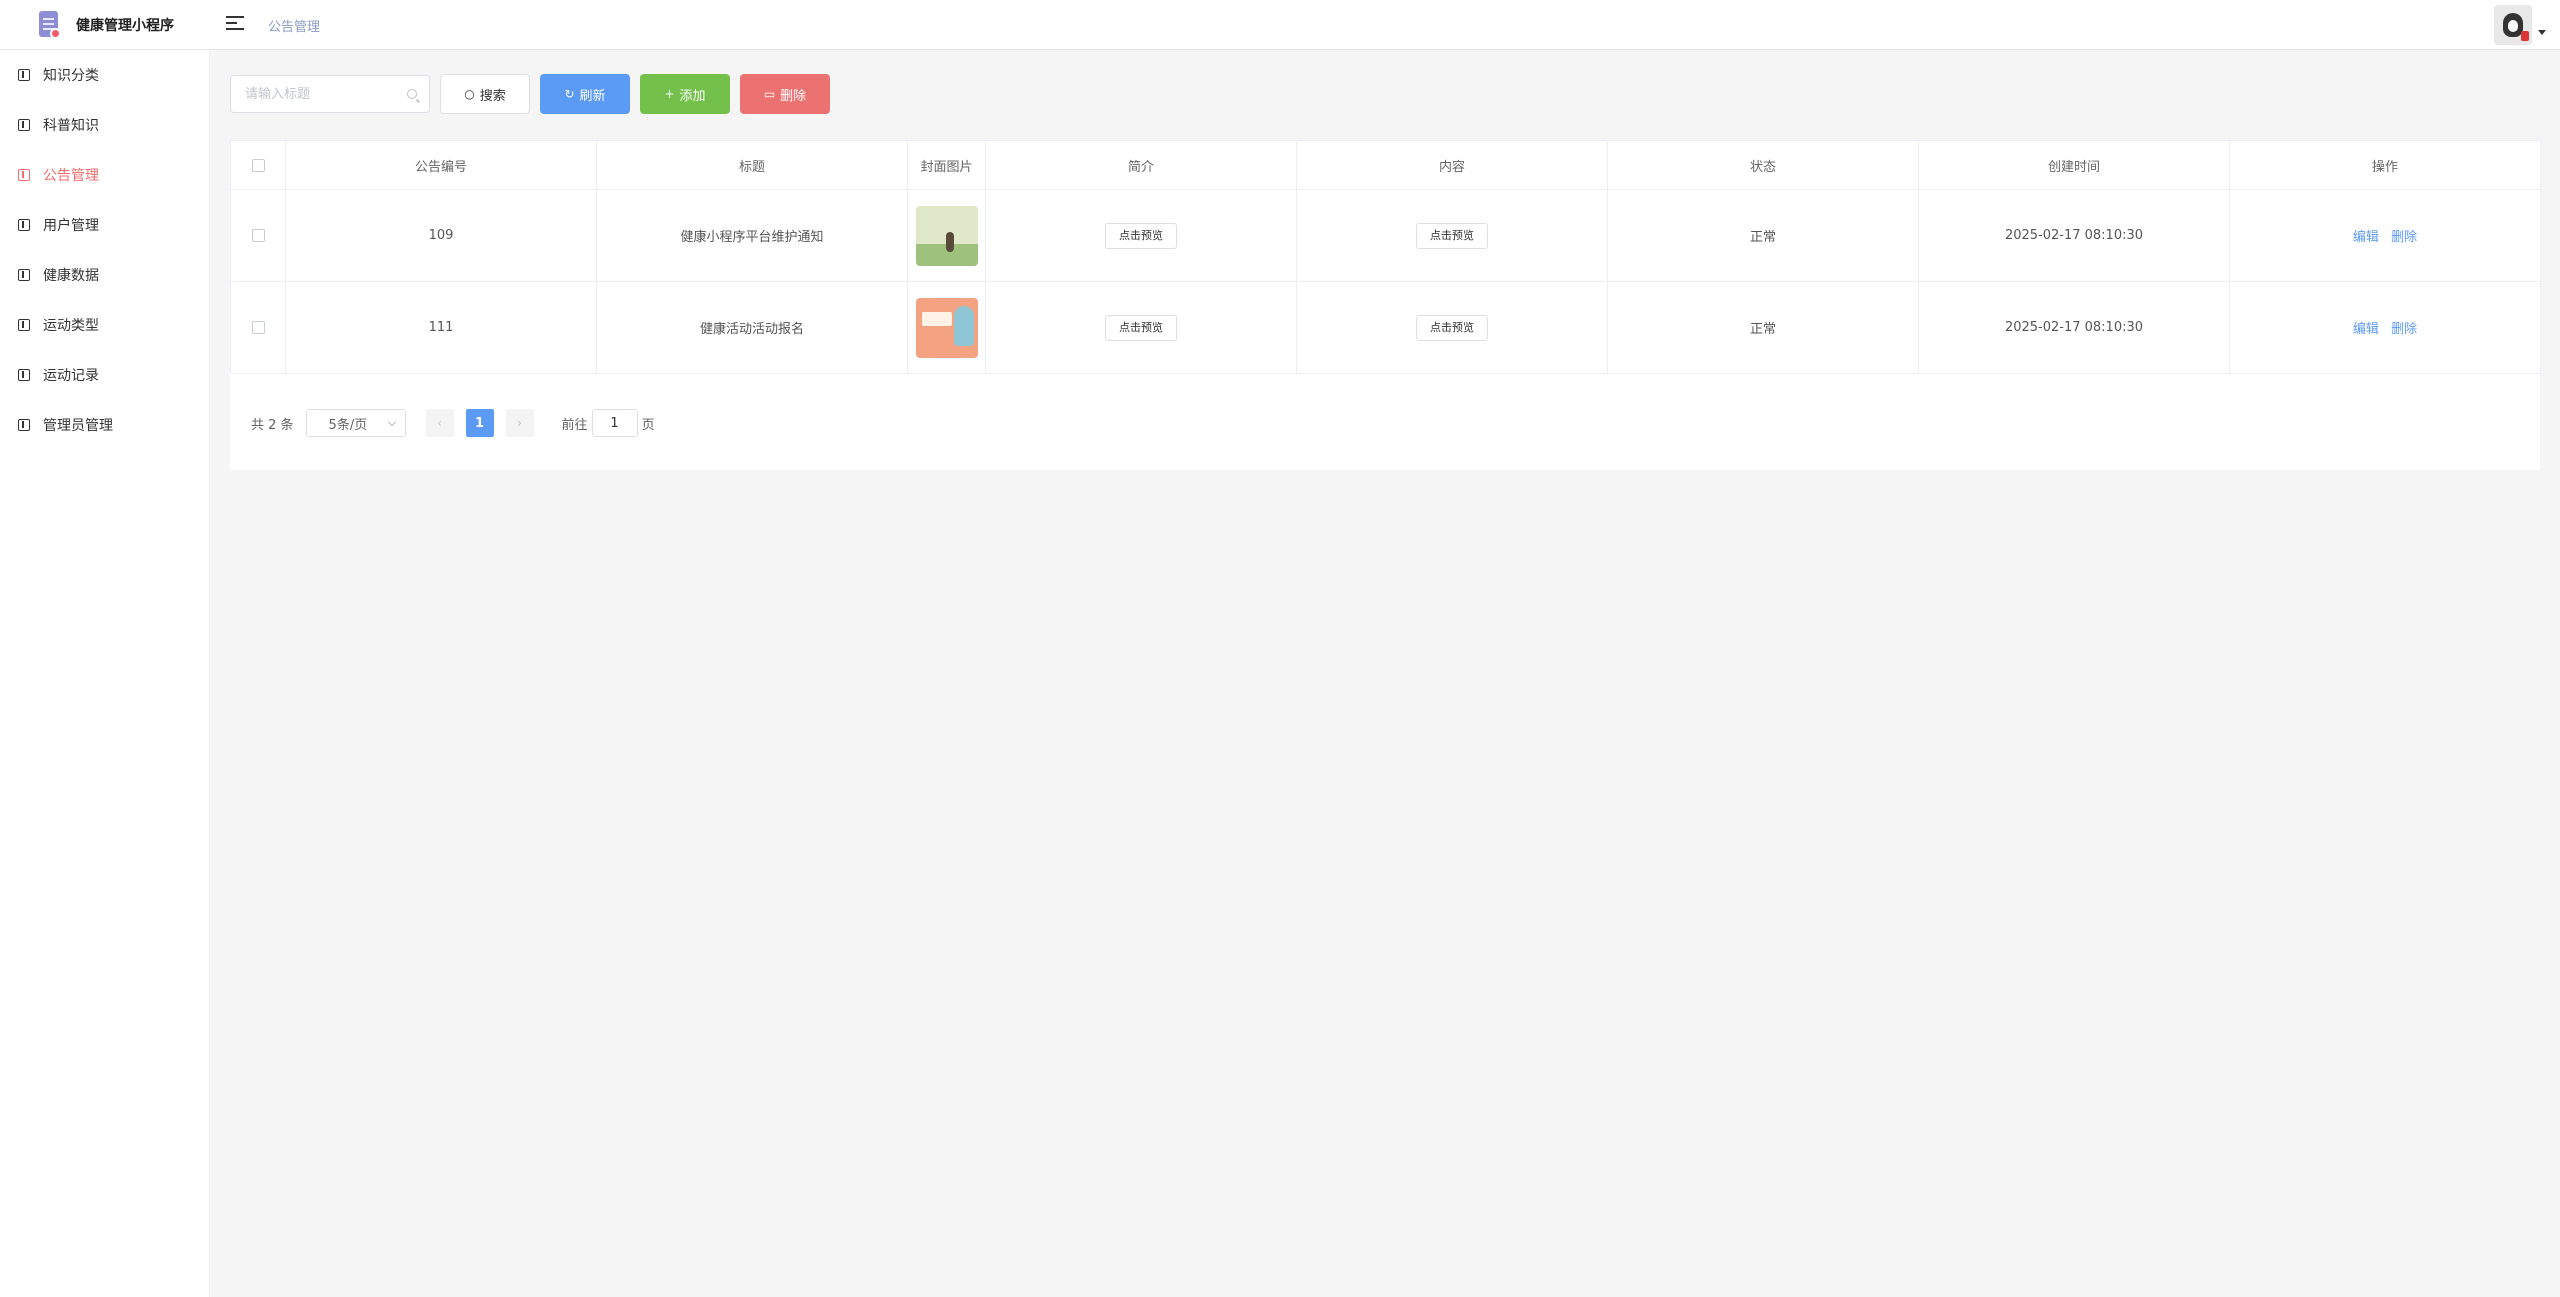 Image resolution: width=2560 pixels, height=1297 pixels. I want to click on app-logo-icon, so click(49, 25).